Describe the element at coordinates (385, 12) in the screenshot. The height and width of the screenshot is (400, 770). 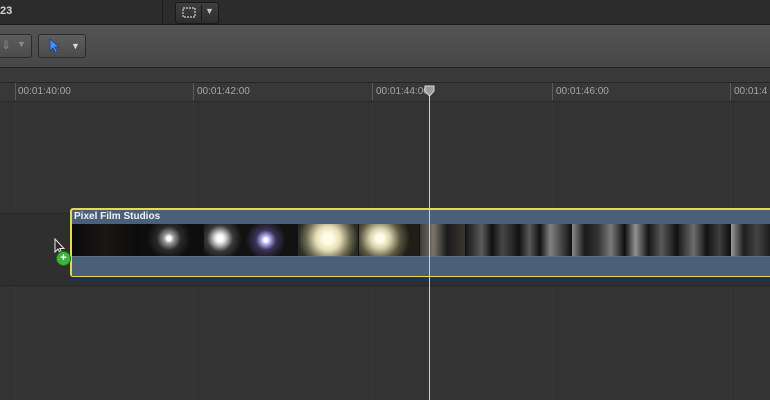
I see `top-bar: 23 ▼` at that location.